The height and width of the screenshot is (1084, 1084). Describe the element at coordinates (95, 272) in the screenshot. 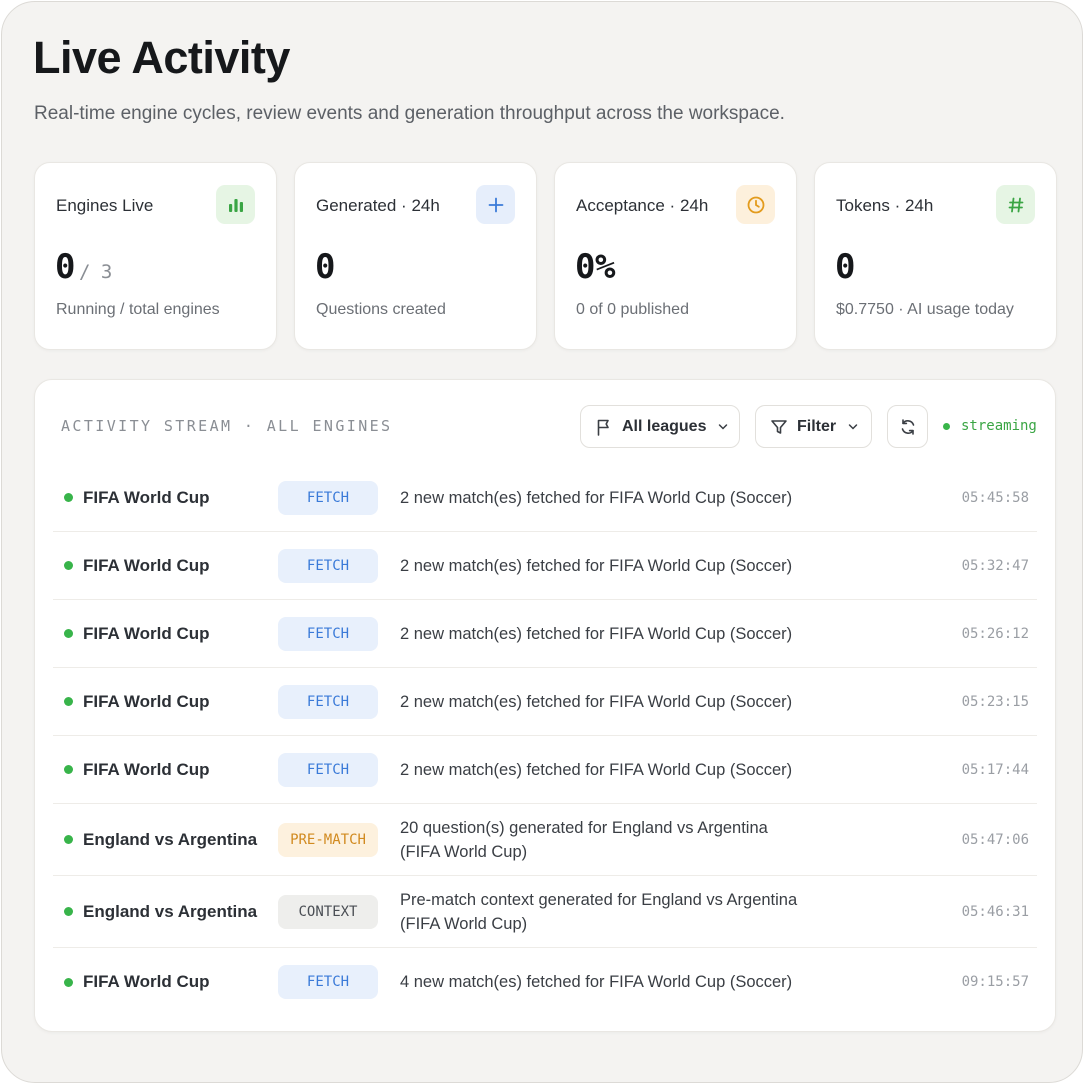

I see `stat-total: / 3` at that location.